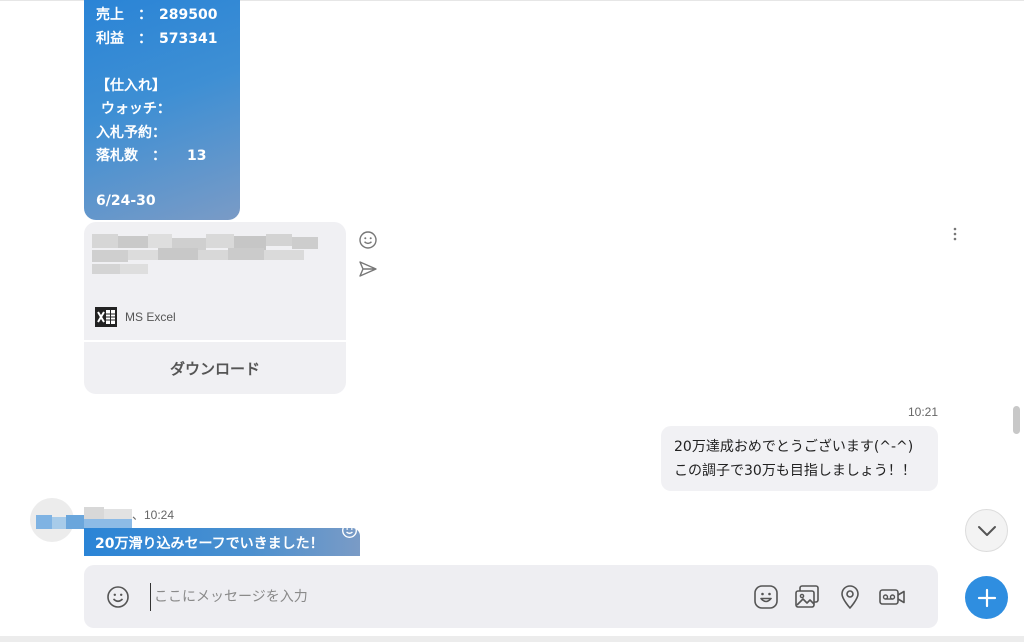  Describe the element at coordinates (1016, 420) in the screenshot. I see `scrollbar-thumb` at that location.